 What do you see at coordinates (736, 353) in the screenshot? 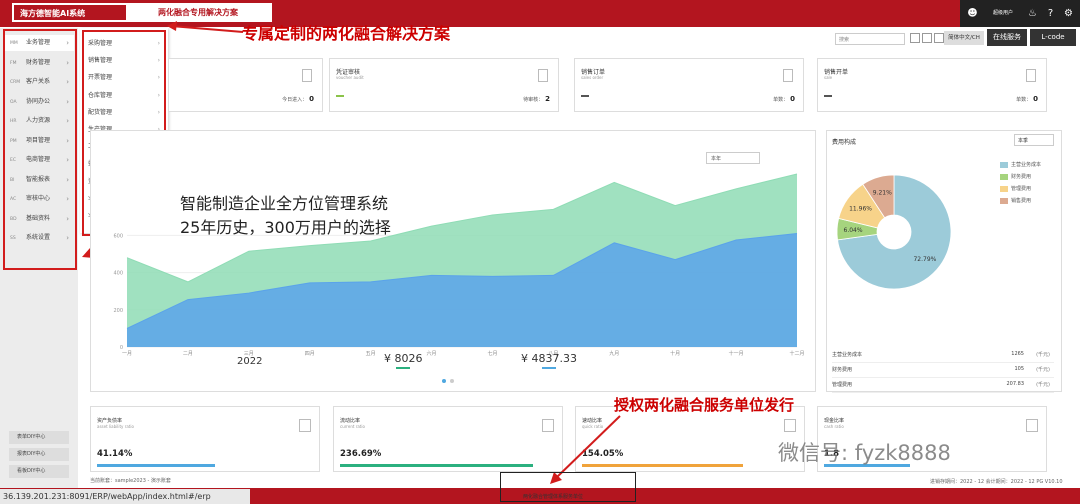
I see `x-tick-label: 十一月` at bounding box center [736, 353].